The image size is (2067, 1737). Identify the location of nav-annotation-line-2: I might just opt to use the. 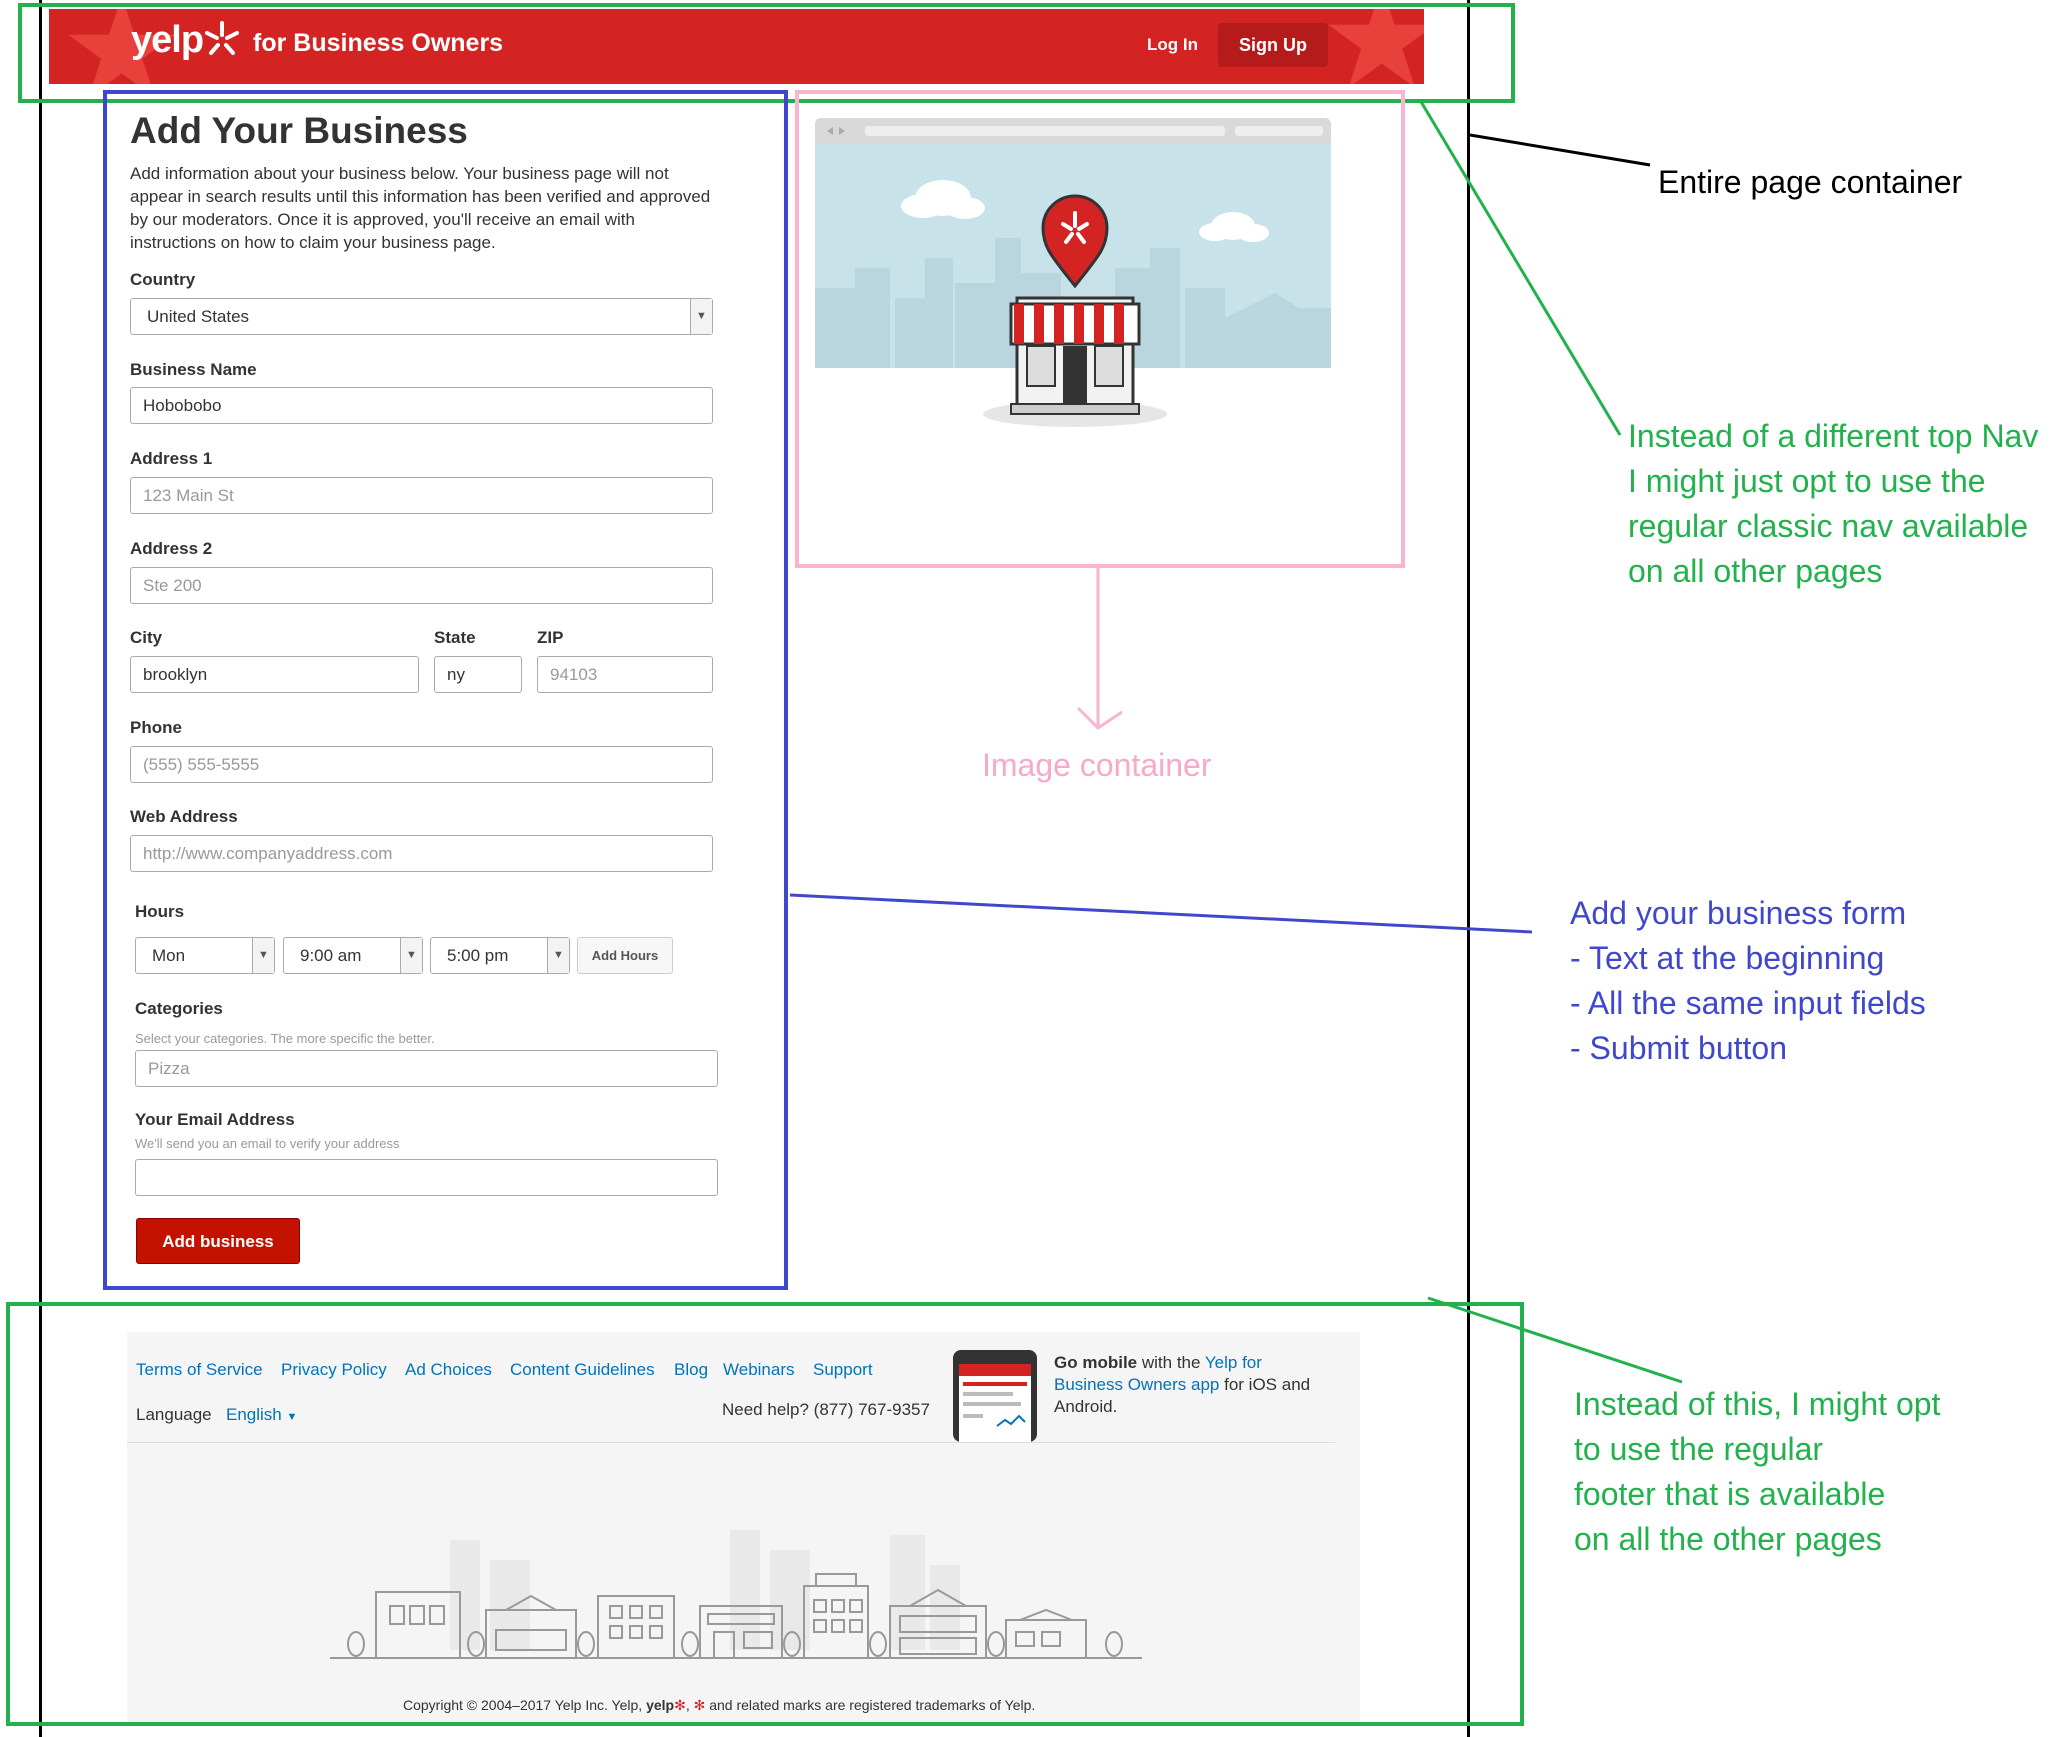
(1807, 481).